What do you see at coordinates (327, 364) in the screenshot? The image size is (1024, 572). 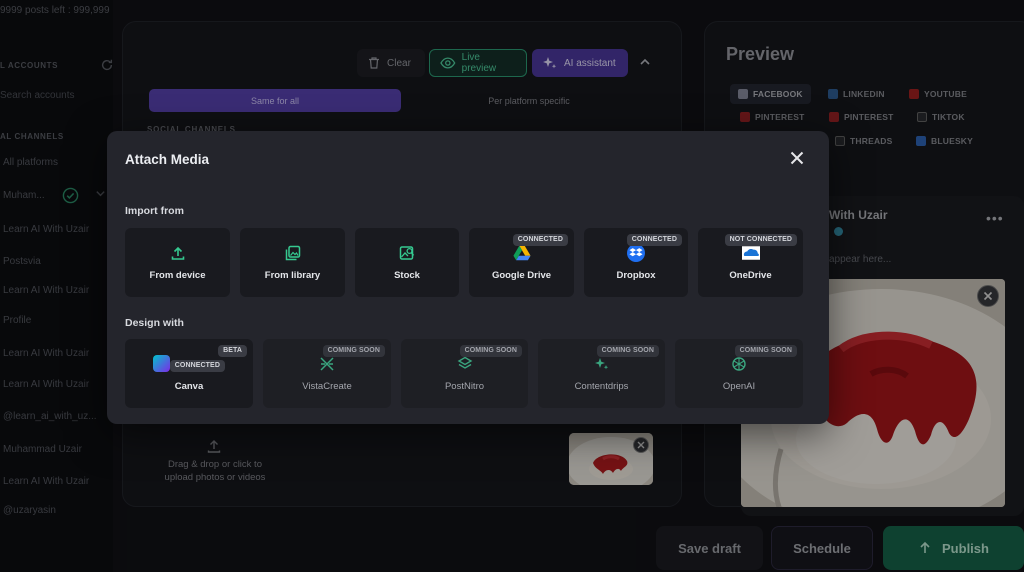 I see `vistacreate-icon` at bounding box center [327, 364].